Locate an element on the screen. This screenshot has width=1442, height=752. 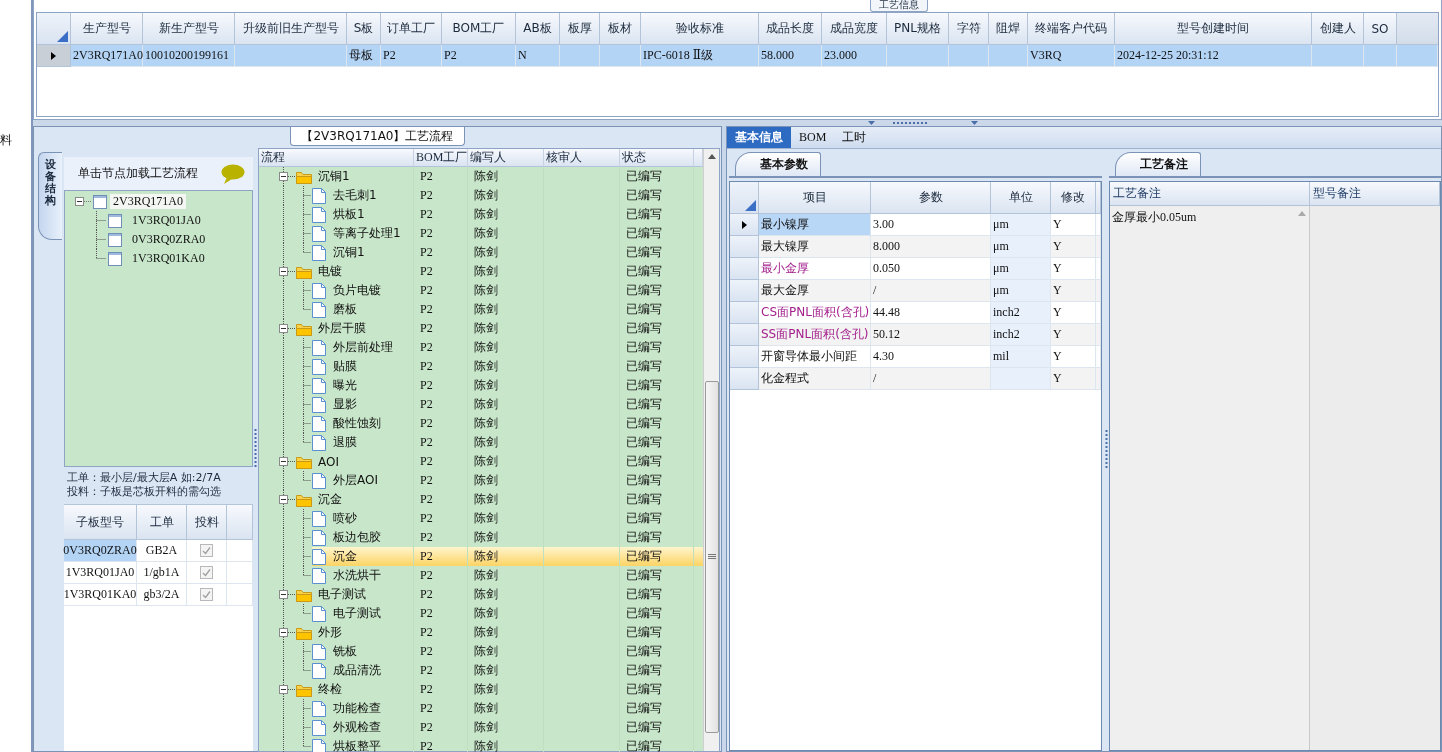
tree-row: 外形 P2 陈剑 已编写 is located at coordinates (481, 632).